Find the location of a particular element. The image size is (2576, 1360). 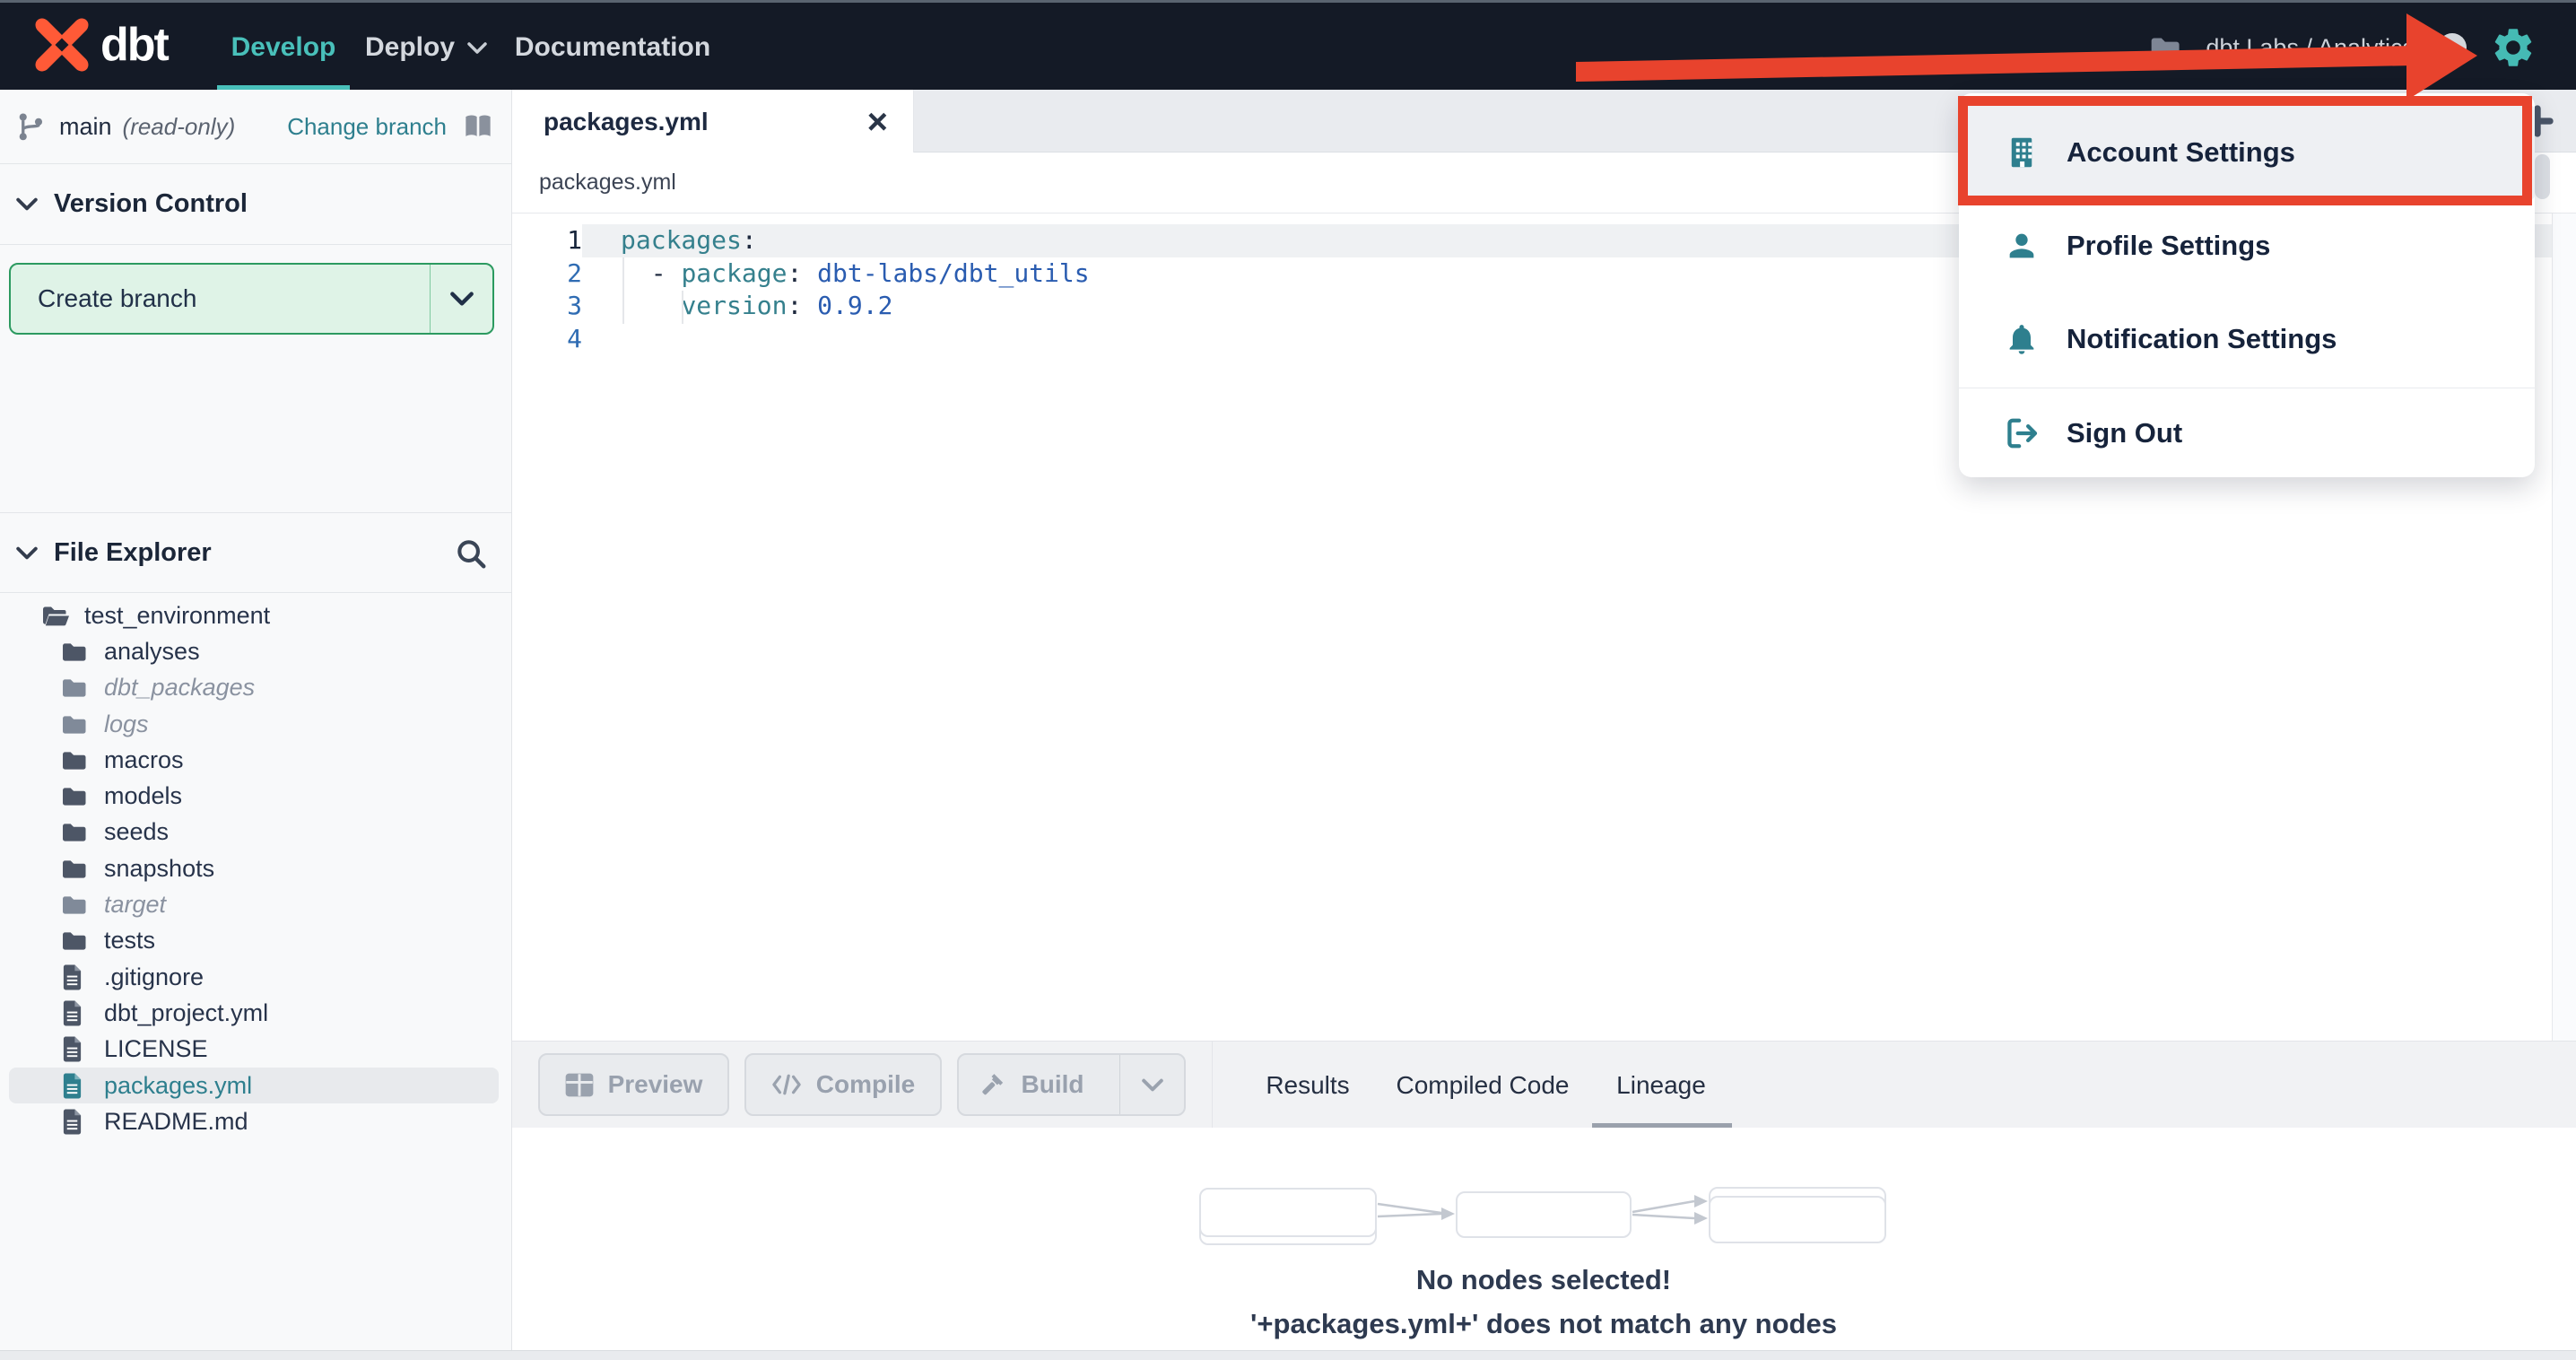

menu-item-profile-settings: Profile Settings is located at coordinates (2247, 246).